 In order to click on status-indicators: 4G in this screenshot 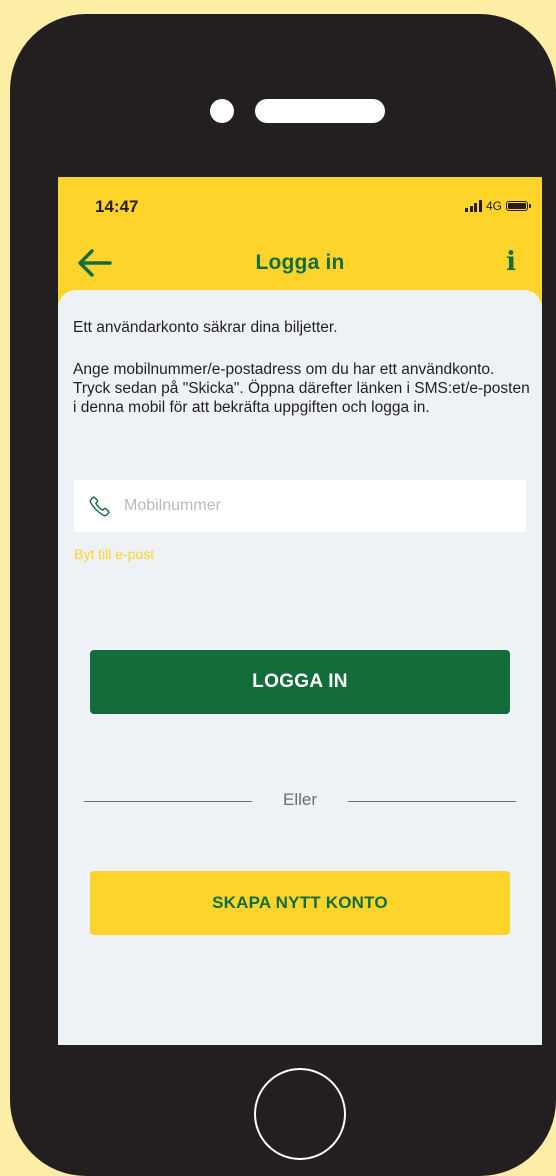, I will do `click(498, 206)`.